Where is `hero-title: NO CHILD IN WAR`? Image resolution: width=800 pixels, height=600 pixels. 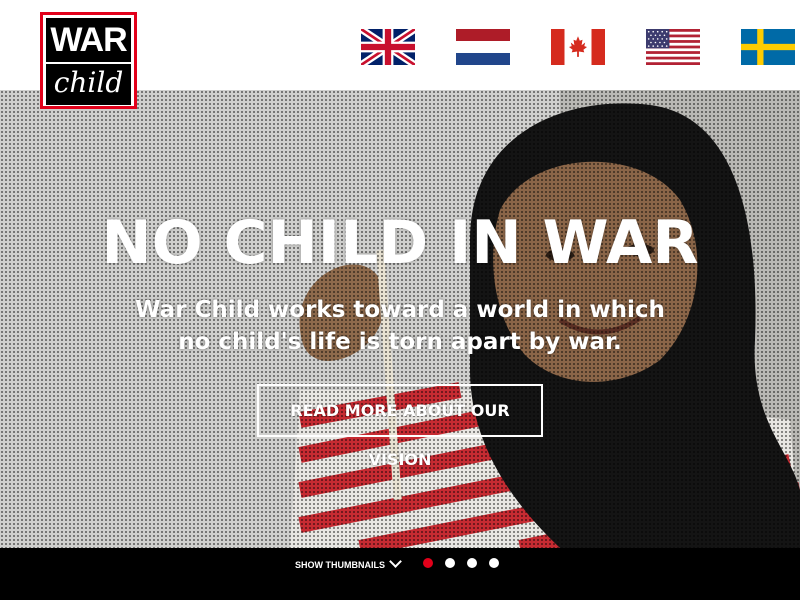
hero-title: NO CHILD IN WAR is located at coordinates (400, 243).